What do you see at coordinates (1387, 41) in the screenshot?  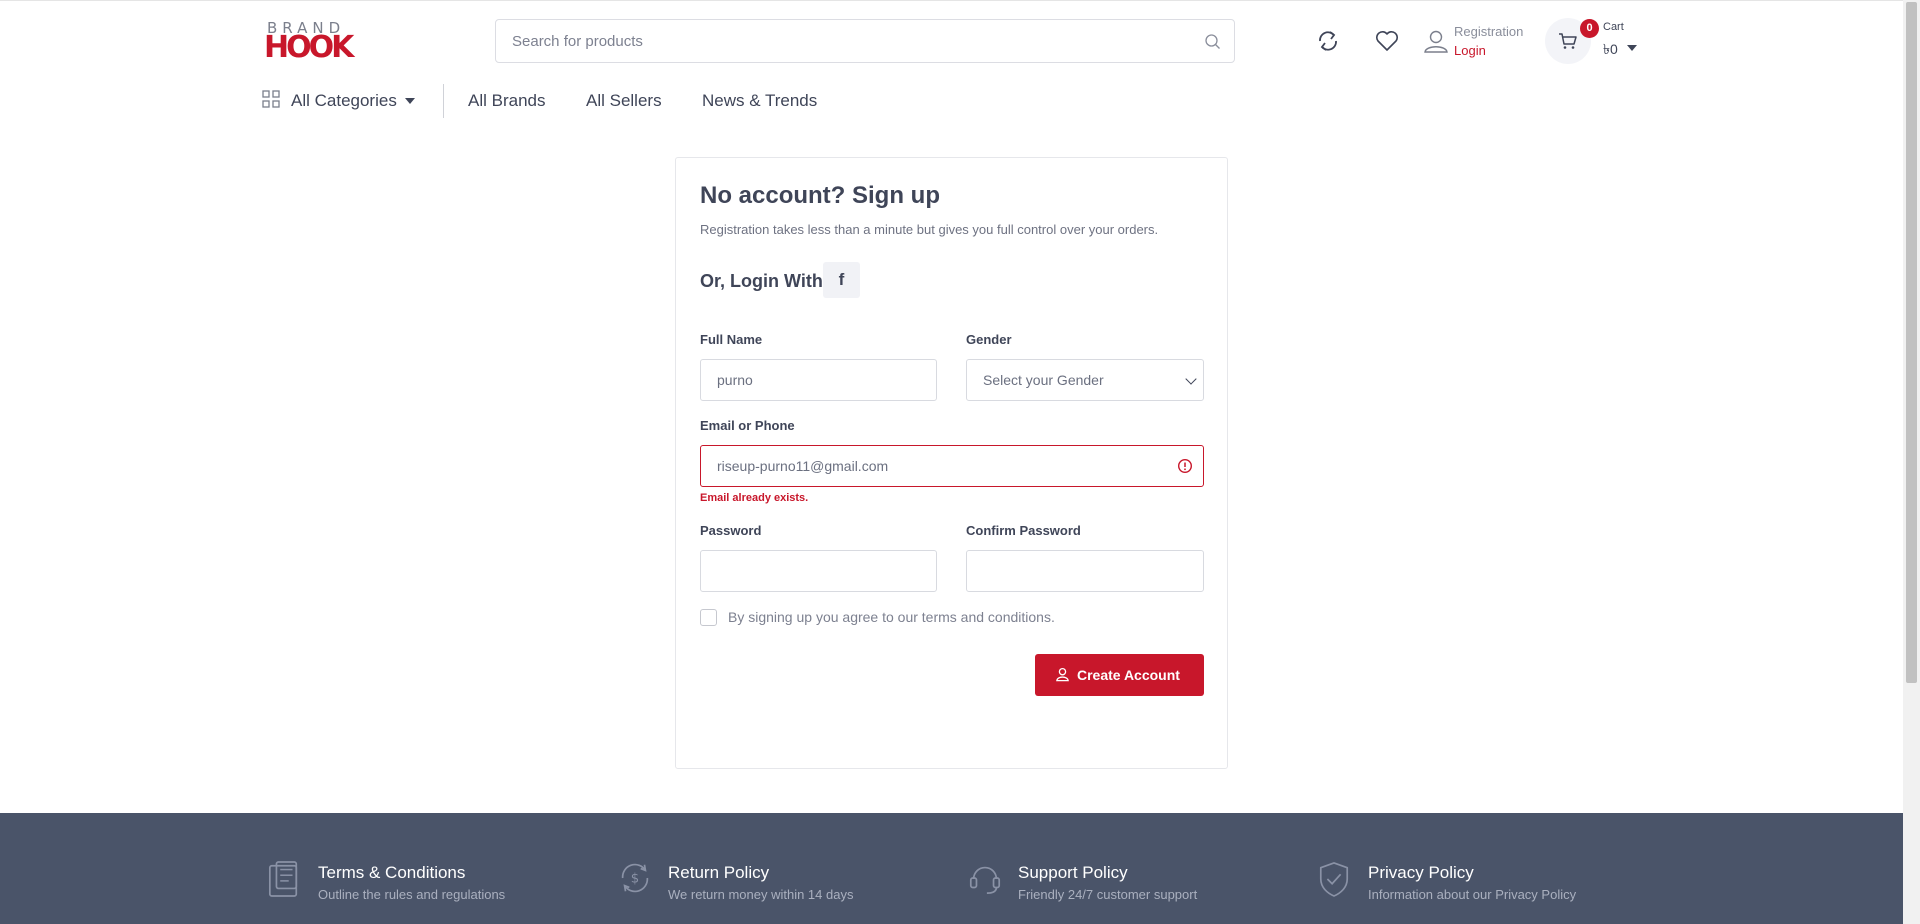 I see `heart-icon` at bounding box center [1387, 41].